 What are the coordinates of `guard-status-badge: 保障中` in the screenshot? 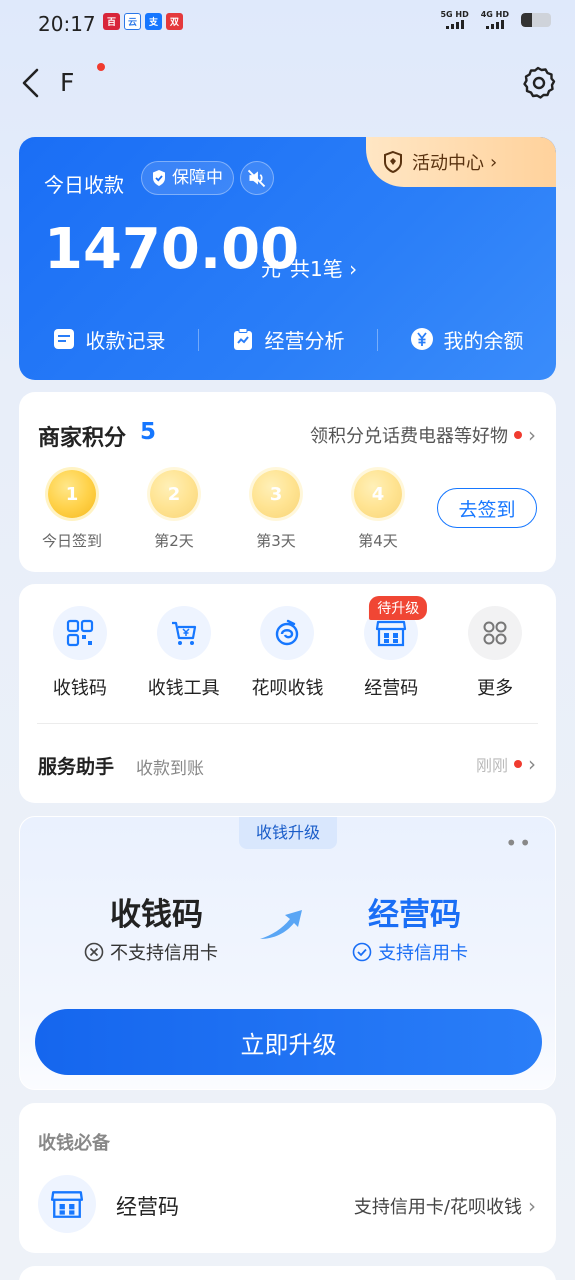 It's located at (187, 178).